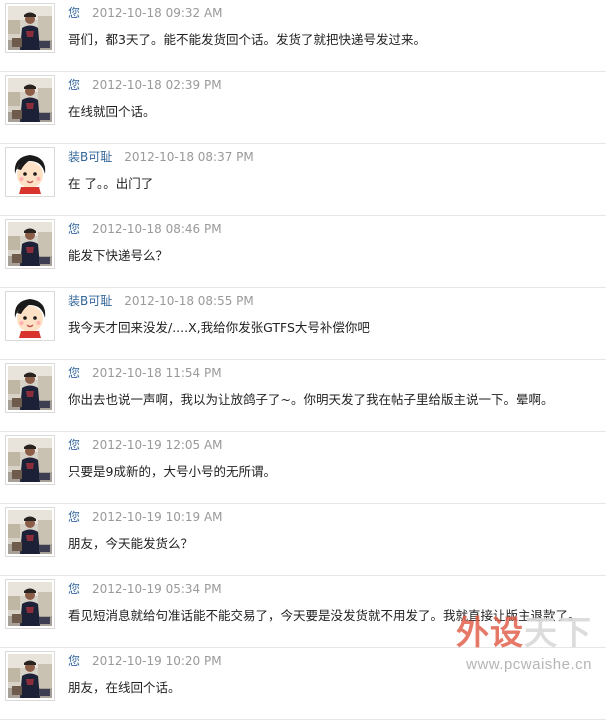  I want to click on message-meta: 您 2012-10-19 10:20 PM, so click(145, 661).